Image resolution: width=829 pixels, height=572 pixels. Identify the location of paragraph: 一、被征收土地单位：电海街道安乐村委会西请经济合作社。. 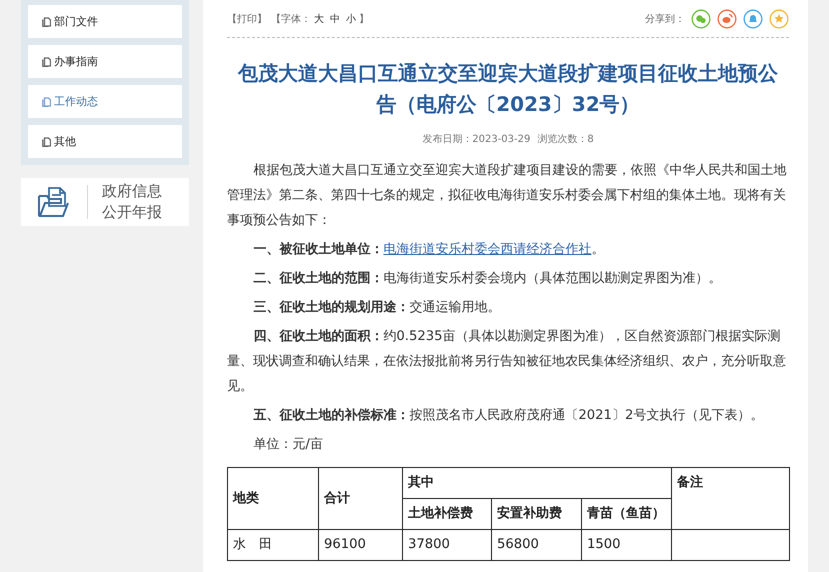
(429, 250).